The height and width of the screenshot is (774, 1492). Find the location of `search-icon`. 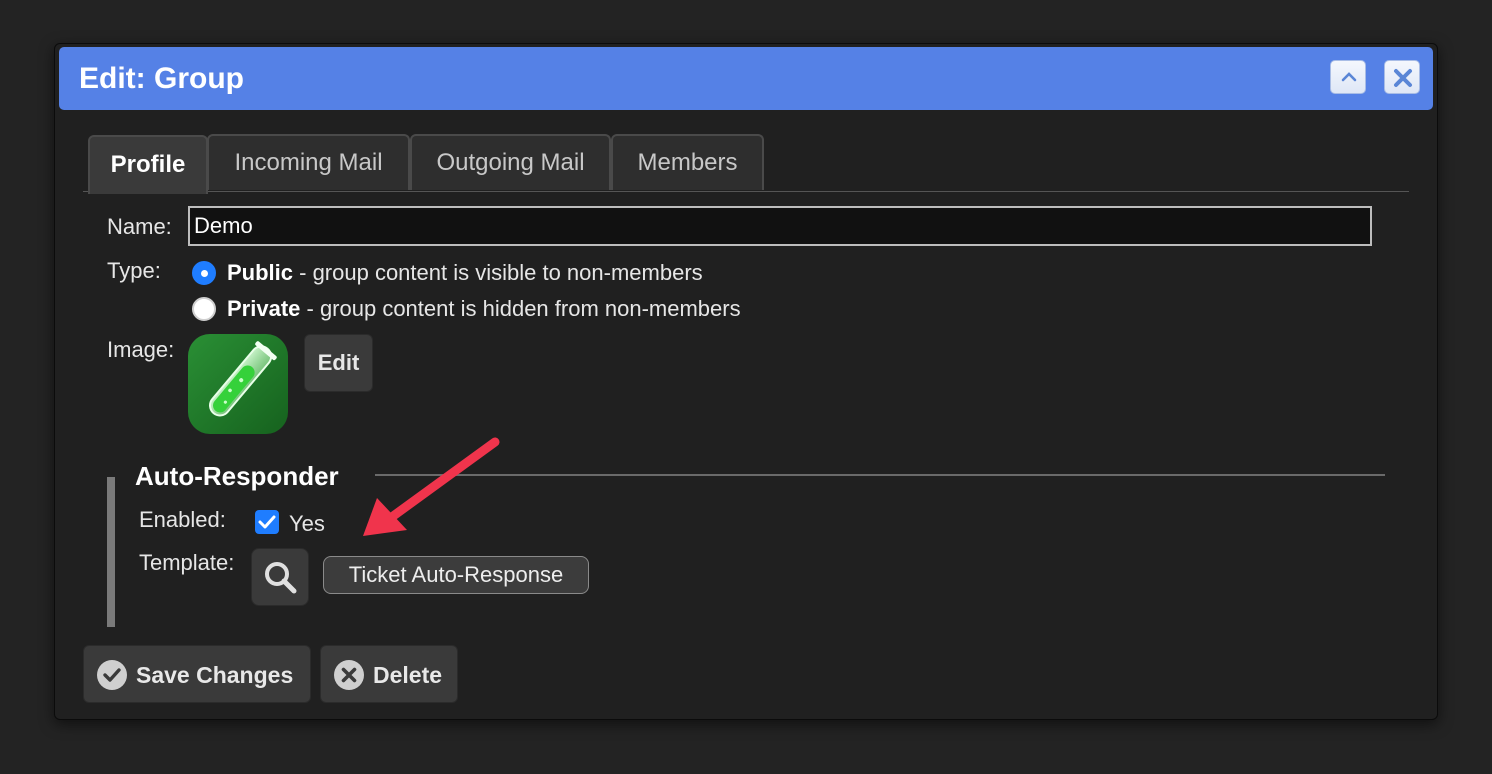

search-icon is located at coordinates (281, 578).